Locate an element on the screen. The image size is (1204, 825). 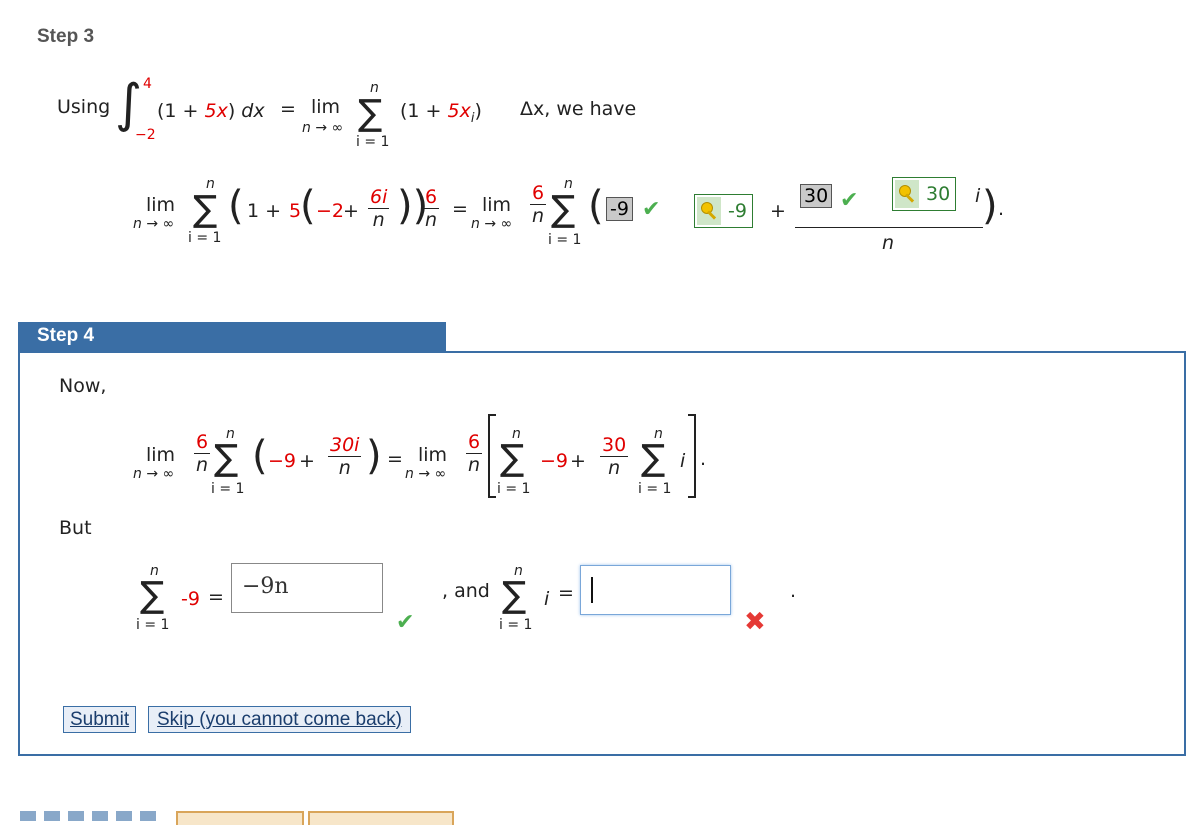
sigma-symbol-8: ∑ is located at coordinates (514, 595).